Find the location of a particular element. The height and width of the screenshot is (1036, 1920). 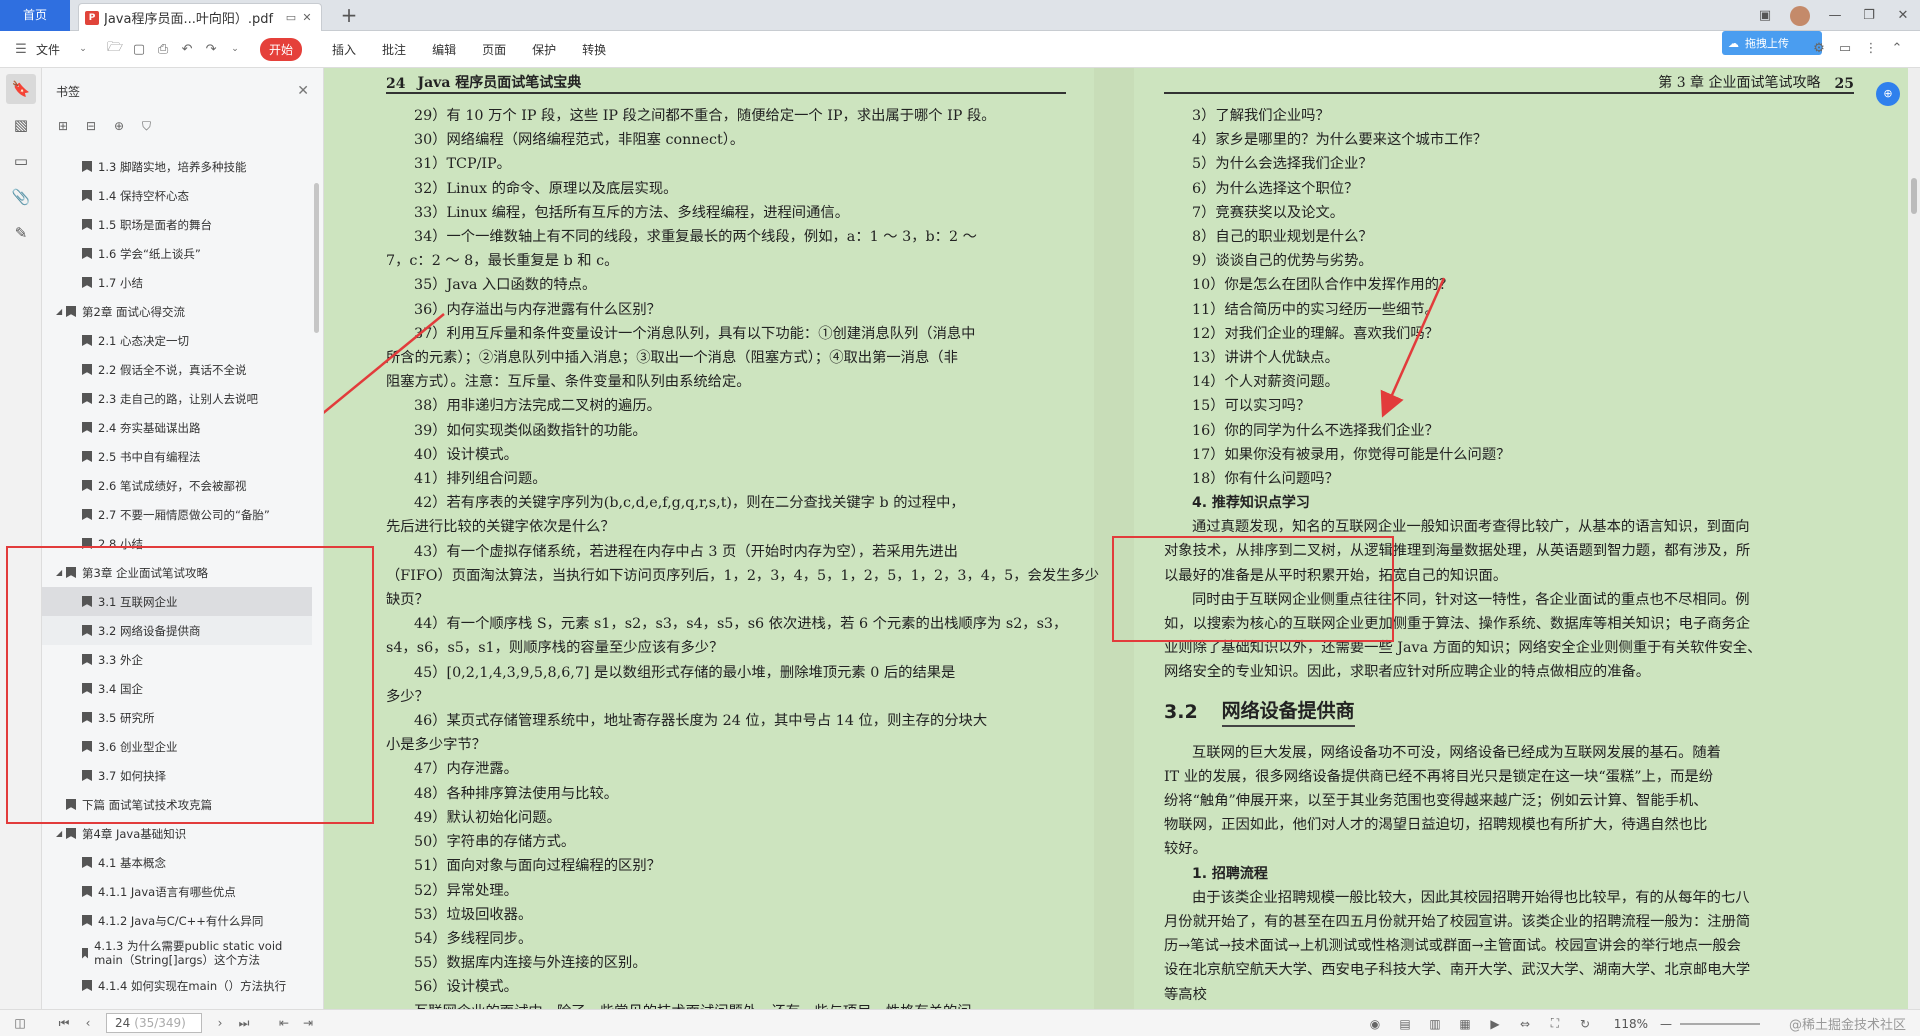

bookmark-item: 2.6 笔试成绩好，不会被鄙视 is located at coordinates (177, 485).